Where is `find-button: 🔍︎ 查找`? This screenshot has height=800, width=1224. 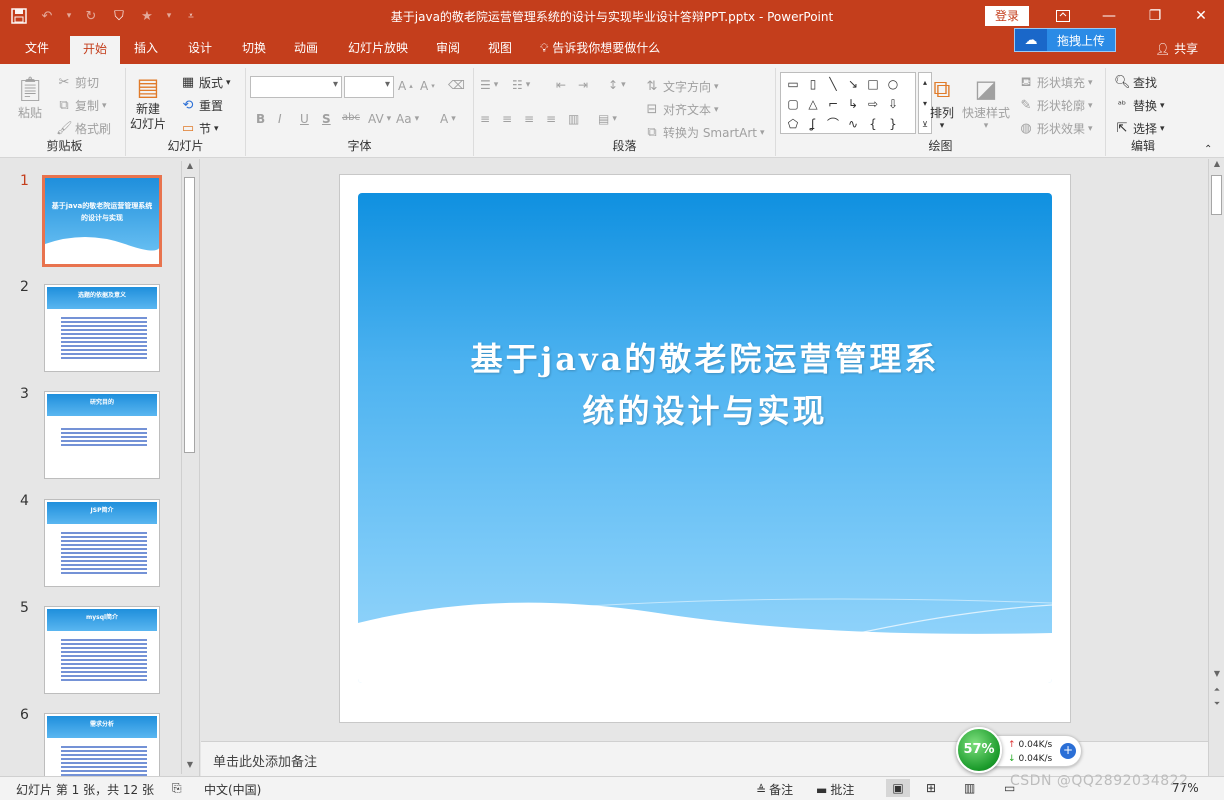 find-button: 🔍︎ 查找 is located at coordinates (1135, 82).